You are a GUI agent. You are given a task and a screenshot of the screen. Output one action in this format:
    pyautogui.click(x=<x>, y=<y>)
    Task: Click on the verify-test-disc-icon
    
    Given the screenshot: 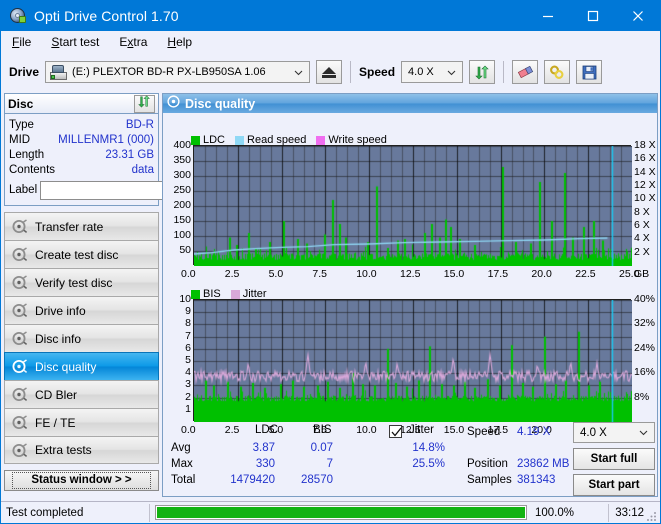 What is the action you would take?
    pyautogui.click(x=20, y=282)
    